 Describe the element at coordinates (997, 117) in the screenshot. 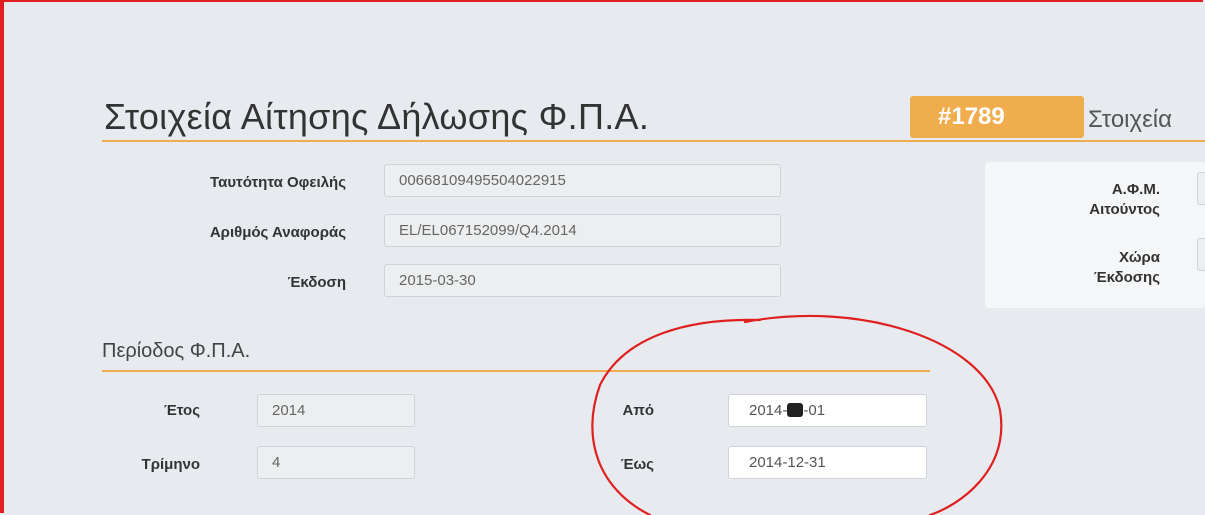

I see `request-id-badge: #1789` at that location.